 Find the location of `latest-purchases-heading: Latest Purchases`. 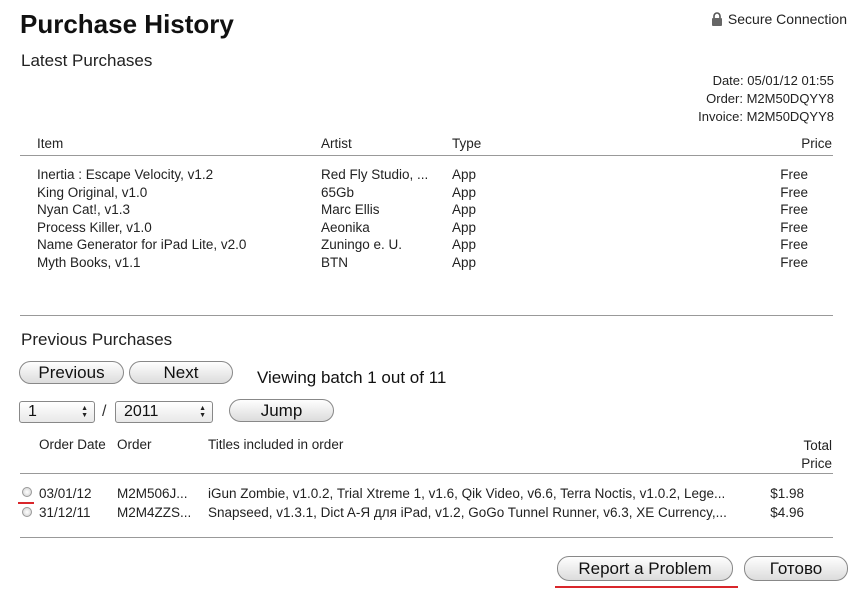

latest-purchases-heading: Latest Purchases is located at coordinates (87, 60).